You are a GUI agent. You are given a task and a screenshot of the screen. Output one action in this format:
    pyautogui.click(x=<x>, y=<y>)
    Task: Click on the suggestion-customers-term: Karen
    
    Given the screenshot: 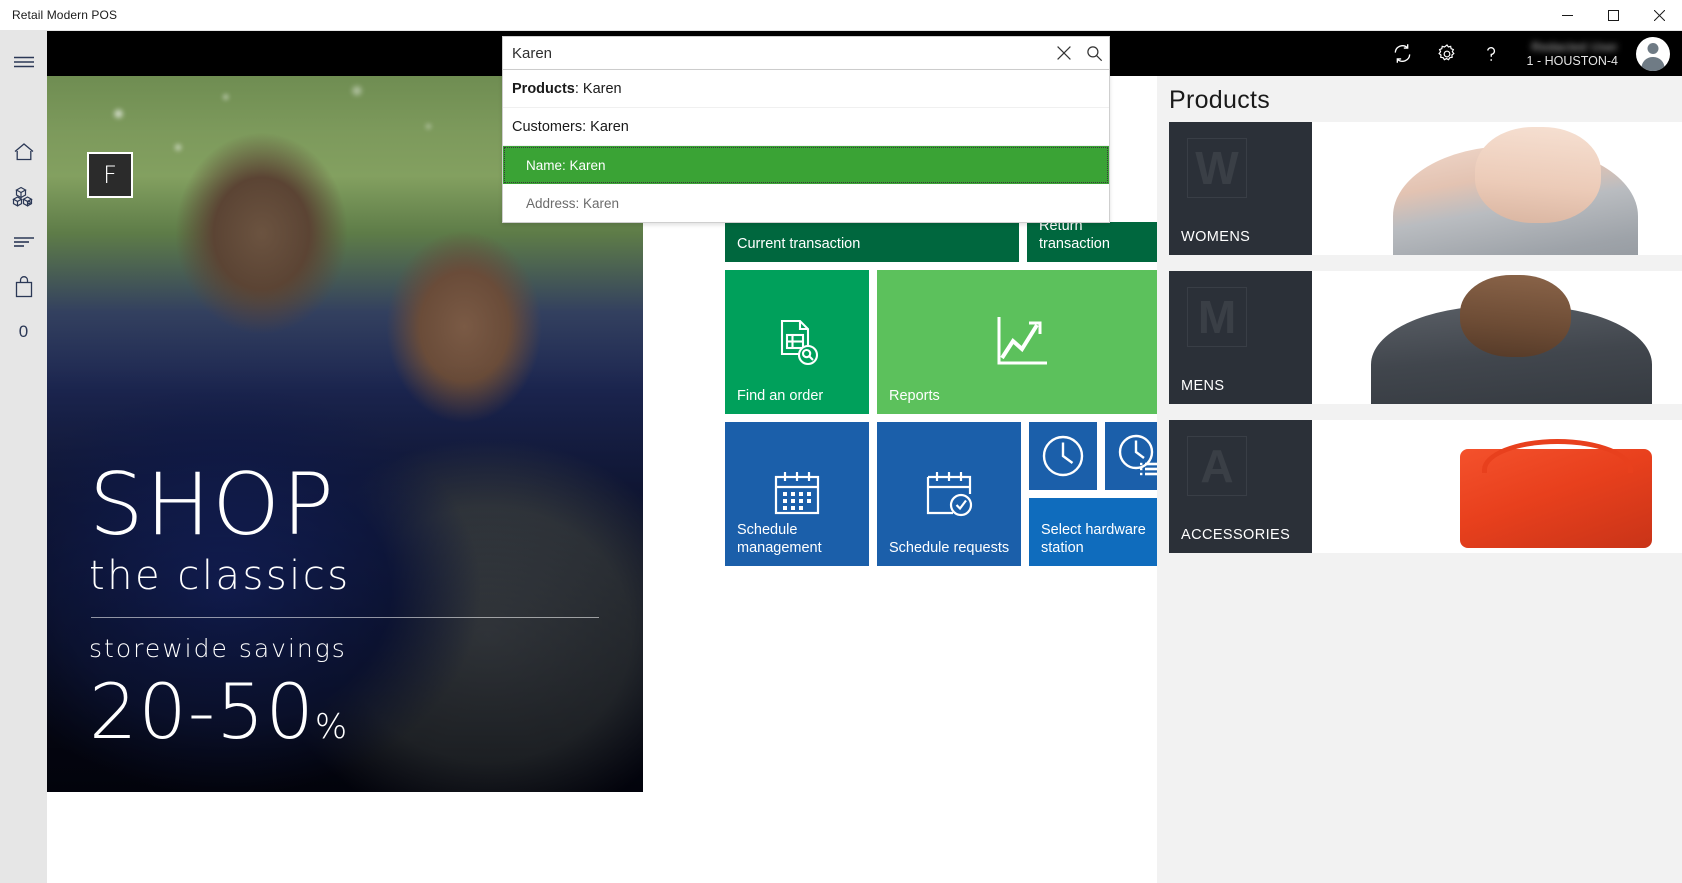 What is the action you would take?
    pyautogui.click(x=609, y=126)
    